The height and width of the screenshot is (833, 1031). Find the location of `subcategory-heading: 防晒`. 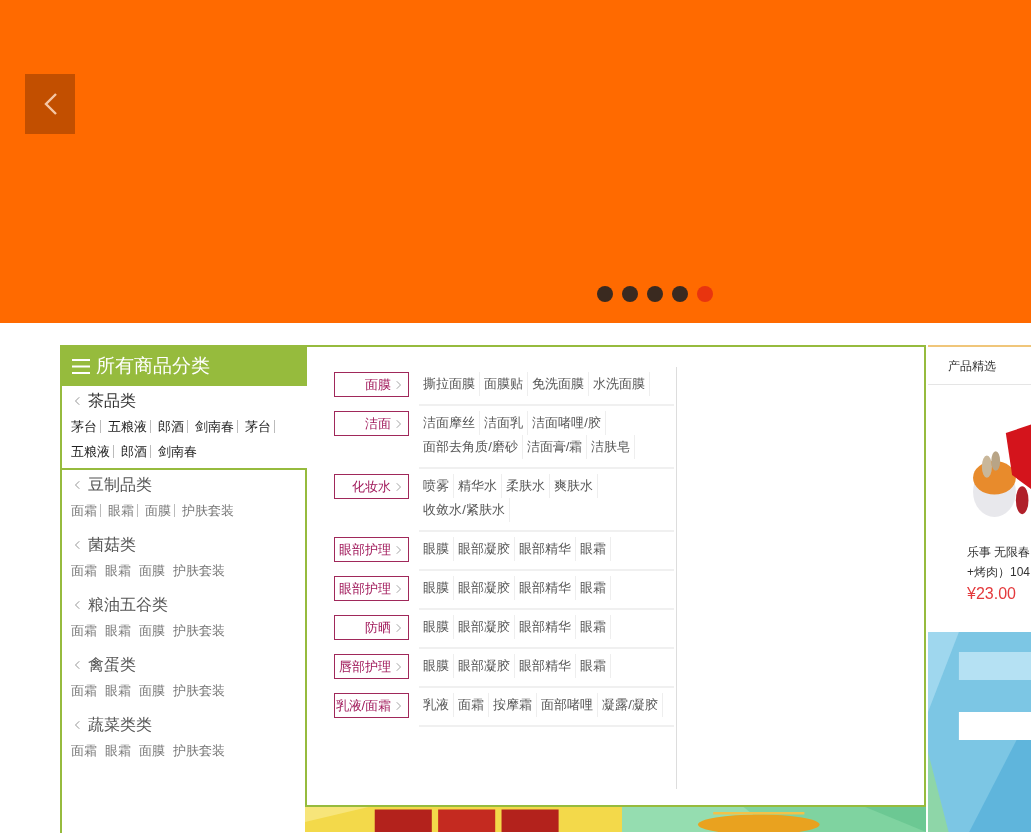

subcategory-heading: 防晒 is located at coordinates (372, 627).